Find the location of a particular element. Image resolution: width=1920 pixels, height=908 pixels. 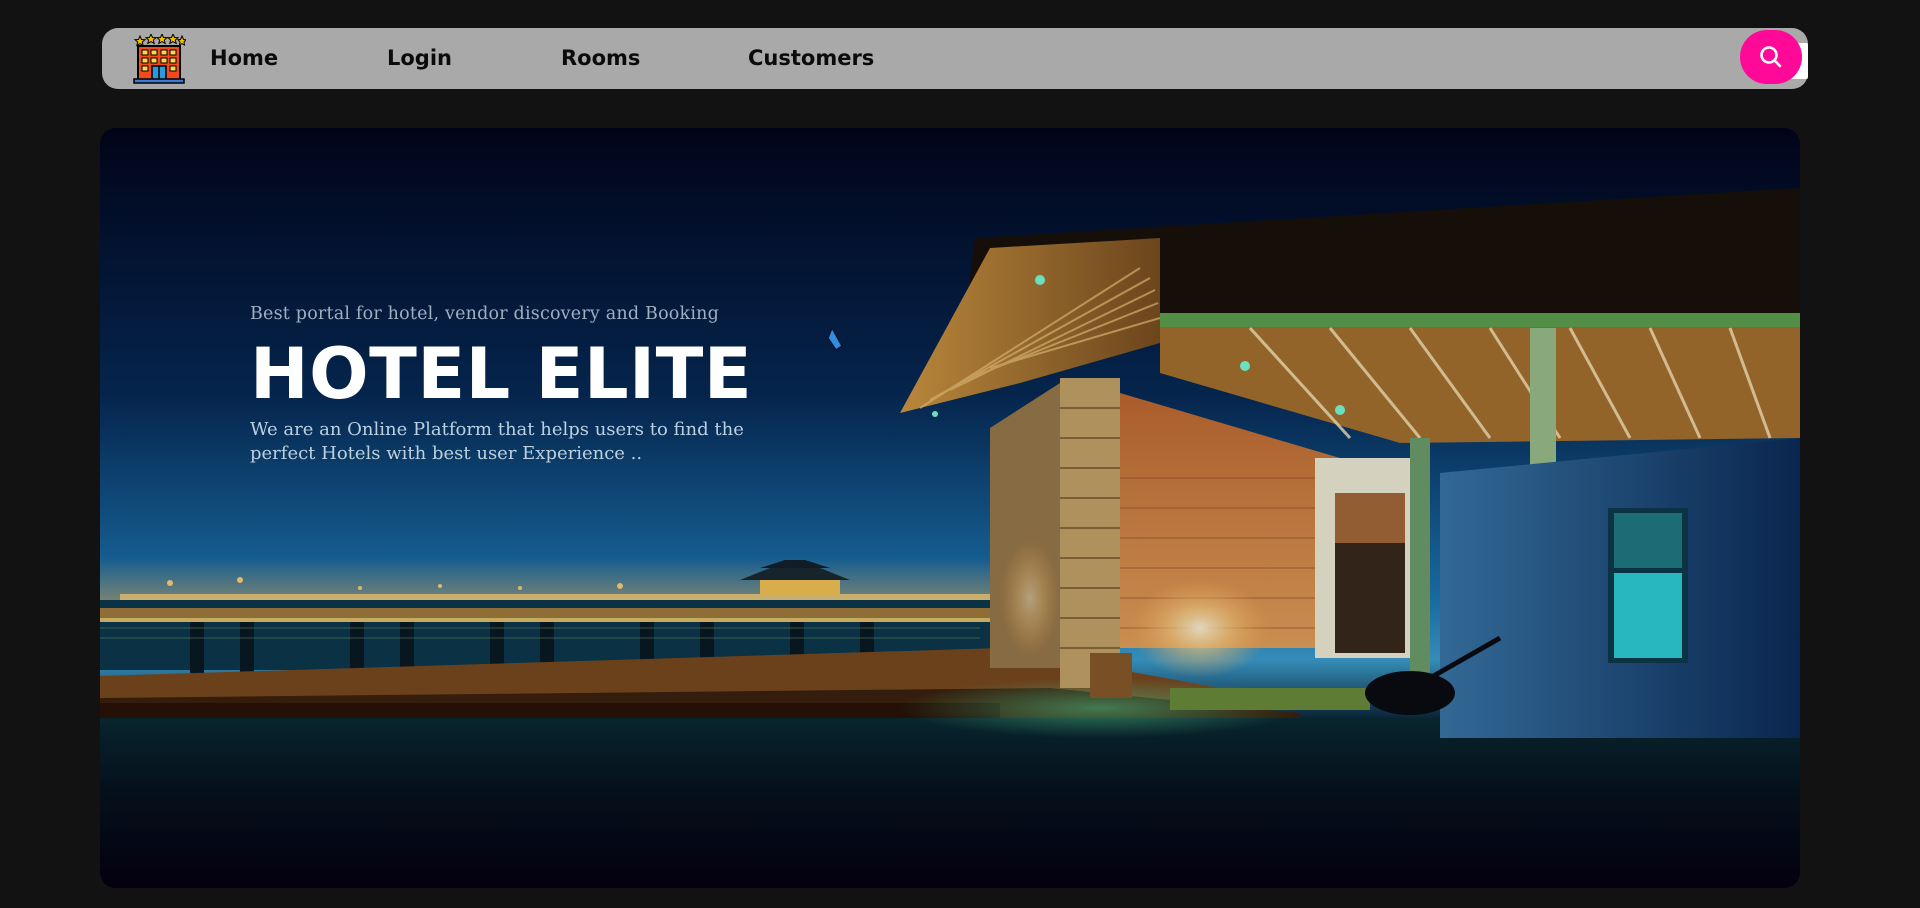

search-icon is located at coordinates (1771, 57).